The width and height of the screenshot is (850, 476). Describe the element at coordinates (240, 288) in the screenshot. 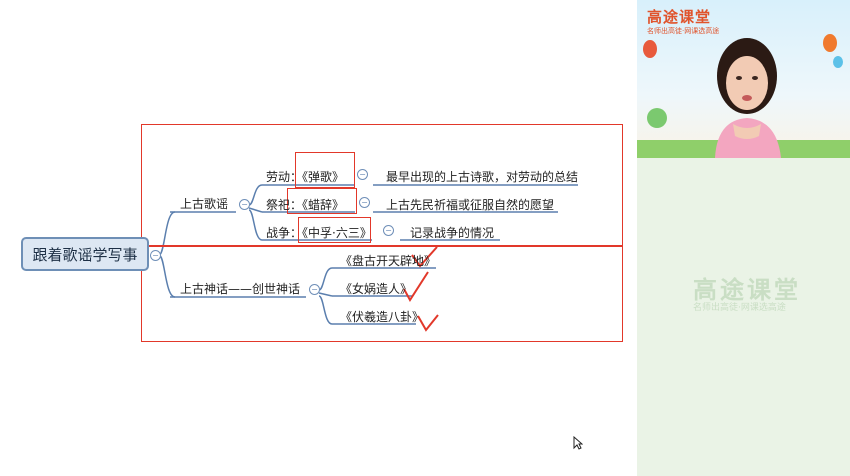

I see `branch-node-myths: 上古神话——创世神话` at that location.